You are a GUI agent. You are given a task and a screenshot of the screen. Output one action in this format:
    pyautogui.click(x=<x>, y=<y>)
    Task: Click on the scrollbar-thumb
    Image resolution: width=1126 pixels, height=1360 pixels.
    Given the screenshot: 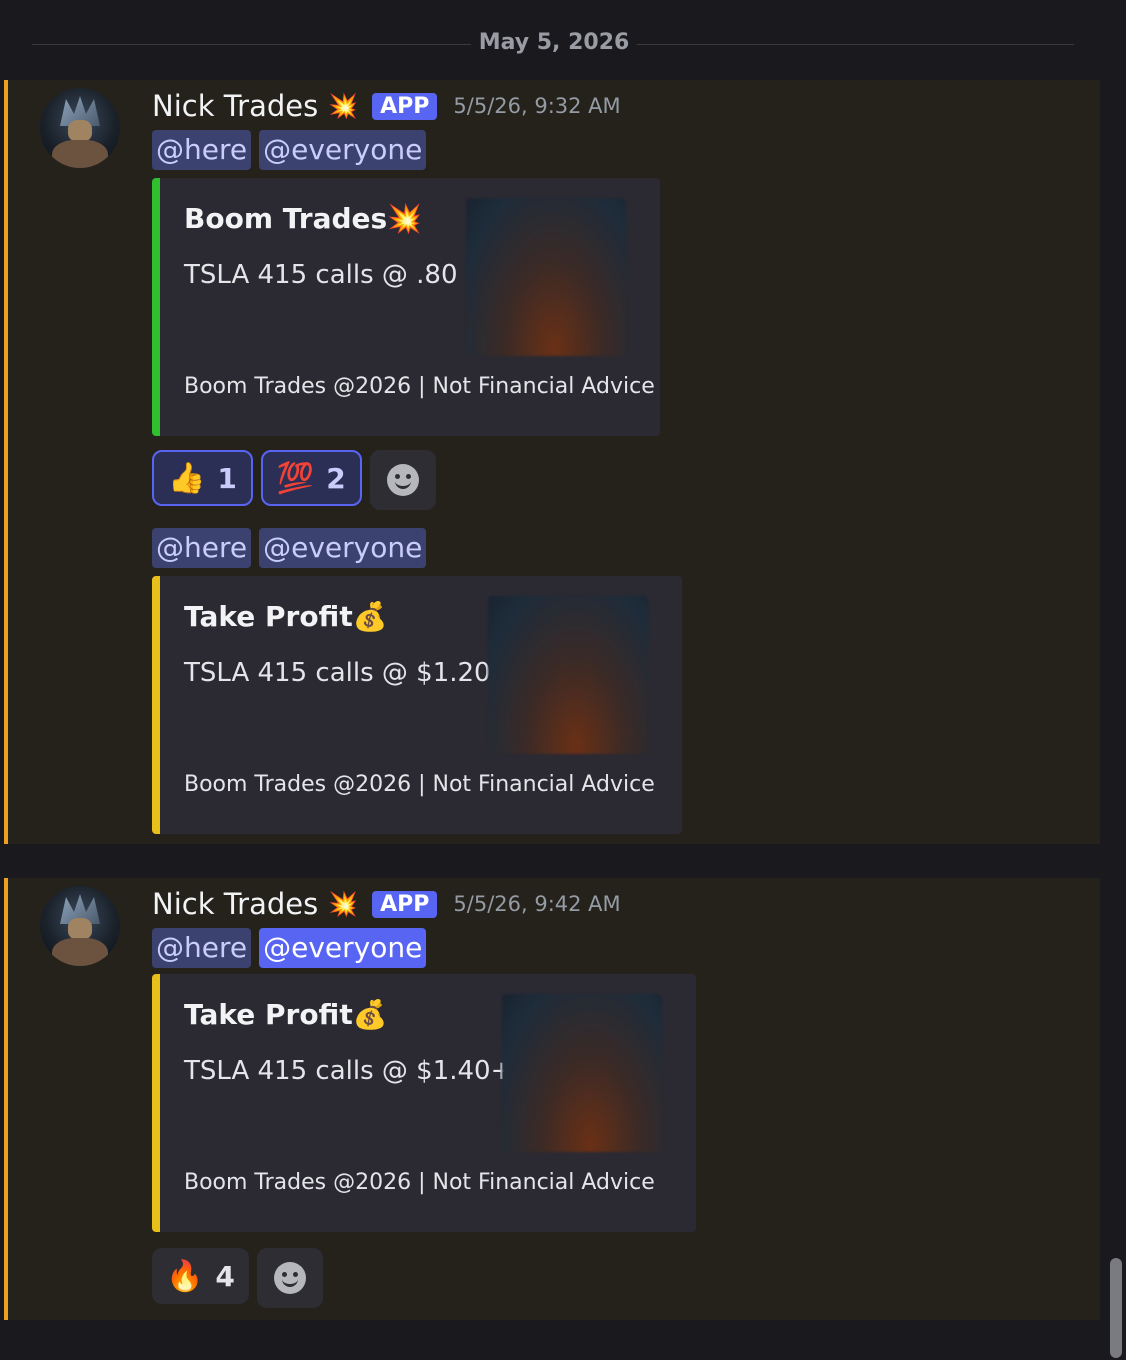 What is the action you would take?
    pyautogui.click(x=1116, y=1308)
    